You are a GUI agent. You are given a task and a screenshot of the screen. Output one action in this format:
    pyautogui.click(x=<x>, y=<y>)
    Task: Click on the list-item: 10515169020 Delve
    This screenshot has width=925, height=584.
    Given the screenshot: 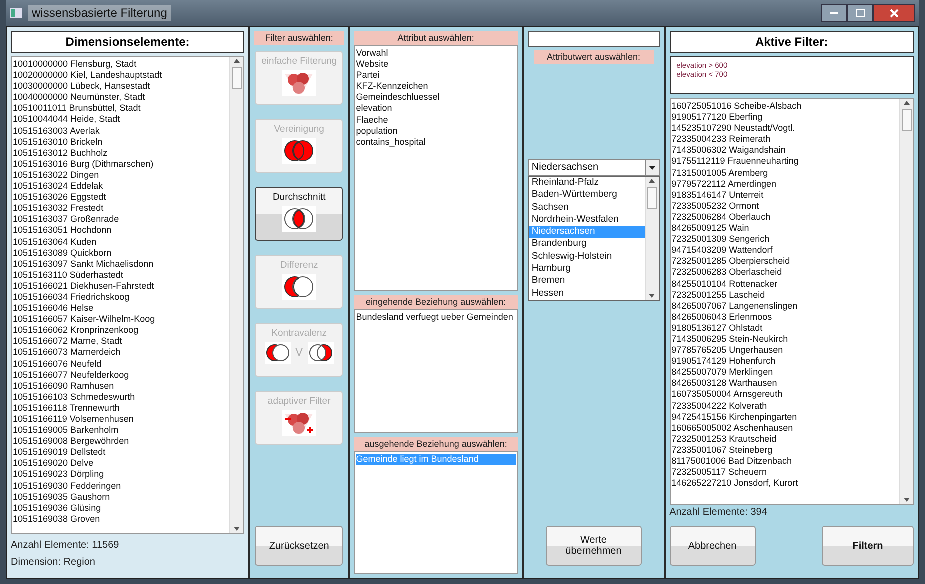 What is the action you would take?
    pyautogui.click(x=120, y=464)
    